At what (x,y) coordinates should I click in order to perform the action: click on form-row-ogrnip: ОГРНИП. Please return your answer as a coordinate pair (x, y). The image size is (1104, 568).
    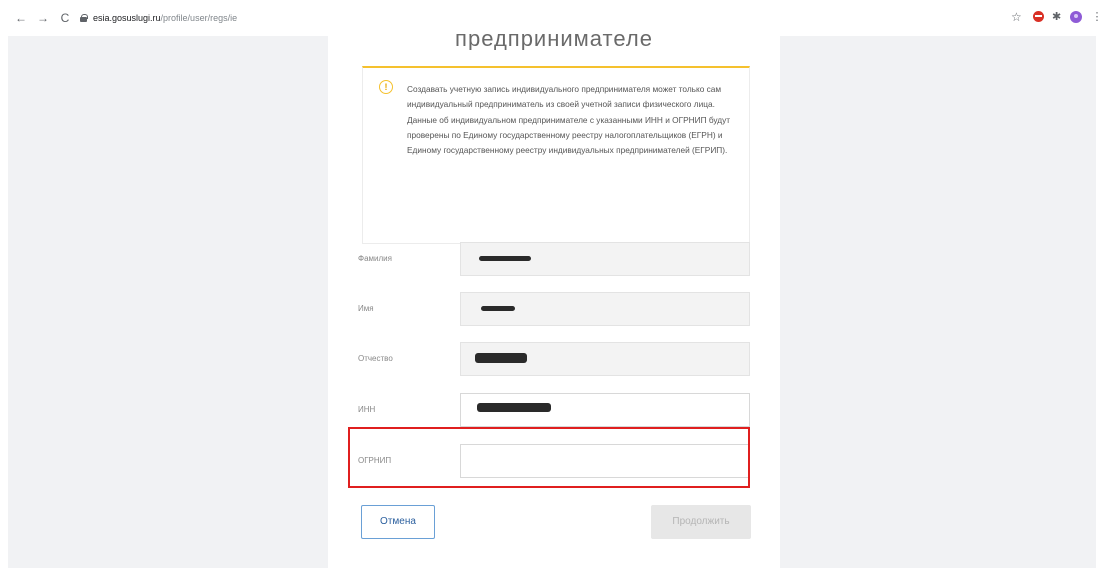
    Looking at the image, I should click on (554, 461).